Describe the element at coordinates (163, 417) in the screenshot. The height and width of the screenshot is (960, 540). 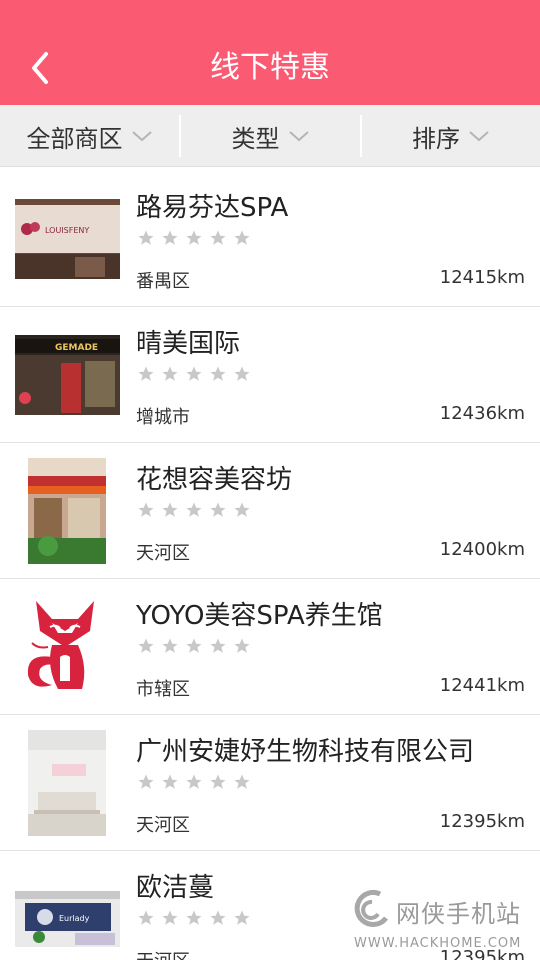
I see `store-district: 增城市` at that location.